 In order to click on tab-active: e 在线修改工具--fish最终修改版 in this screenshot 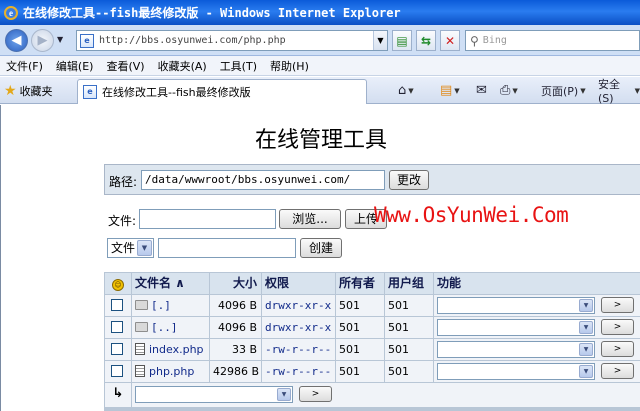, I will do `click(222, 91)`.